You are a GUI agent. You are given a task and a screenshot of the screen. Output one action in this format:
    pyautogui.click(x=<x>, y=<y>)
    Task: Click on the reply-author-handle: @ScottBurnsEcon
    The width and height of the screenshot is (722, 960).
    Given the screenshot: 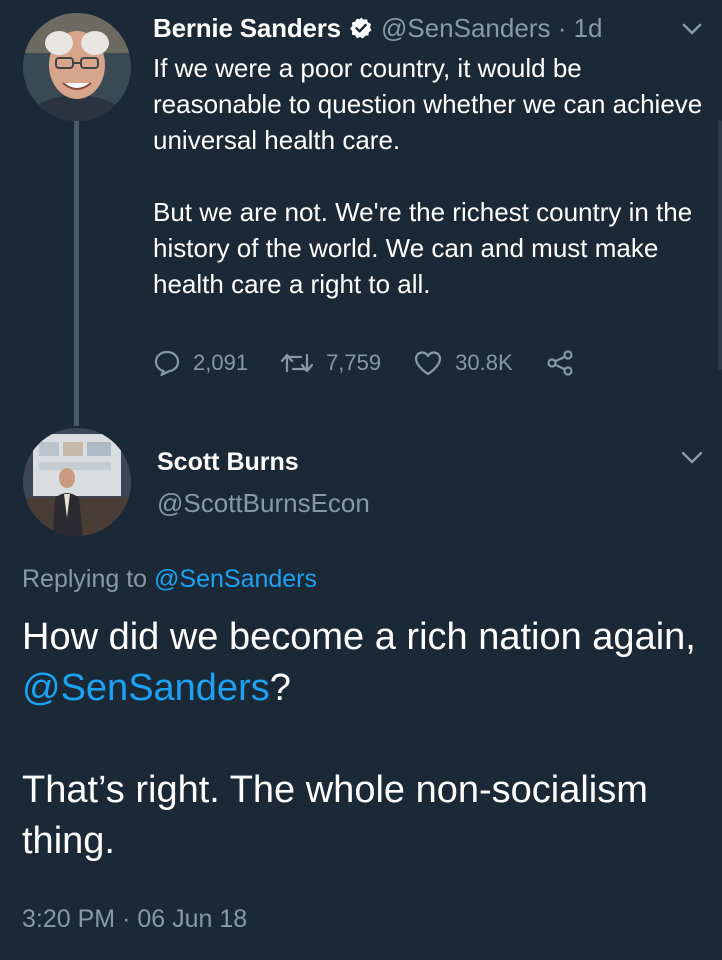 What is the action you would take?
    pyautogui.click(x=263, y=503)
    